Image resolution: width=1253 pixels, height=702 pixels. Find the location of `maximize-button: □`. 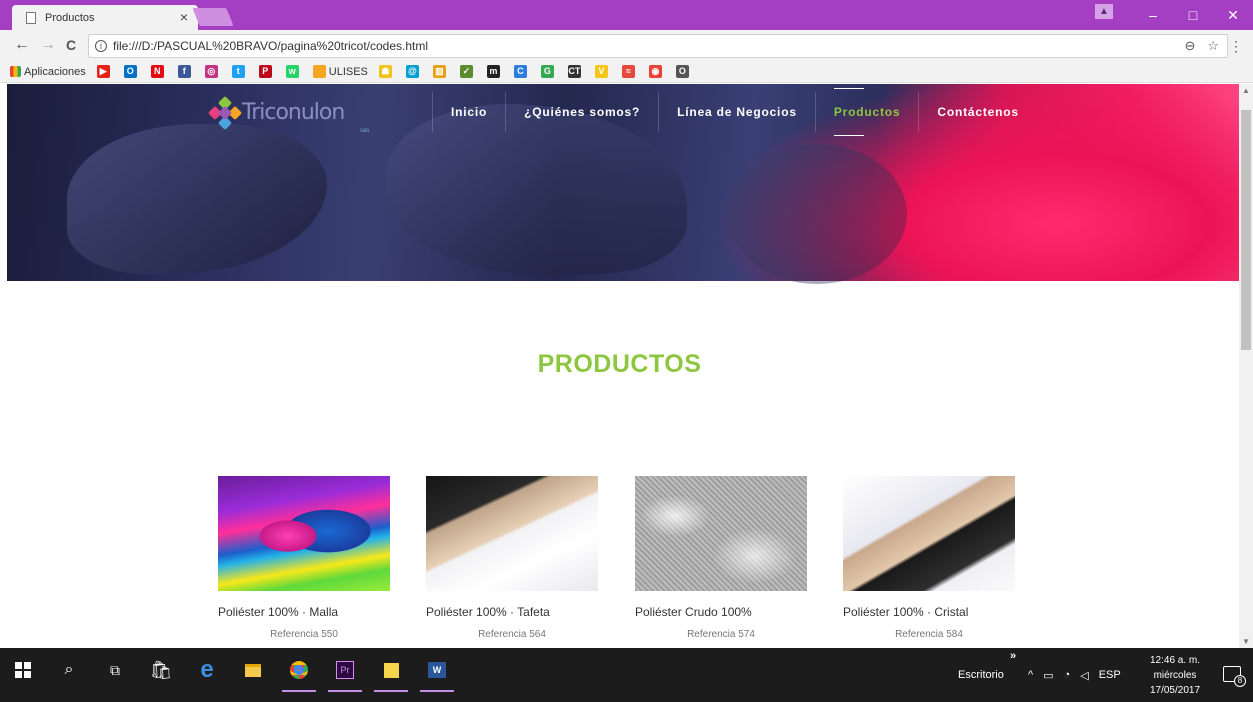

maximize-button: □ is located at coordinates (1193, 15).